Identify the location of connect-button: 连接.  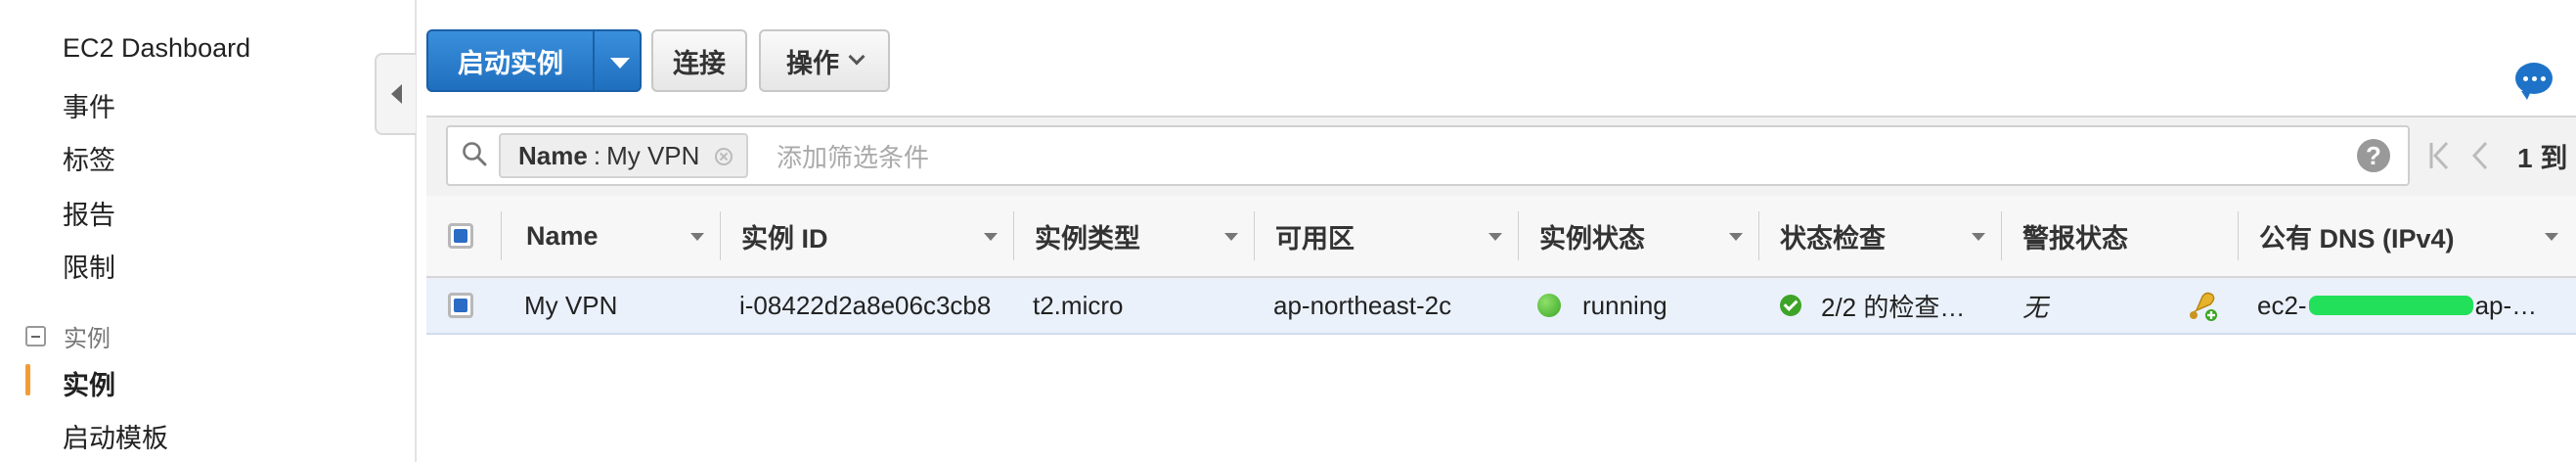
(699, 60).